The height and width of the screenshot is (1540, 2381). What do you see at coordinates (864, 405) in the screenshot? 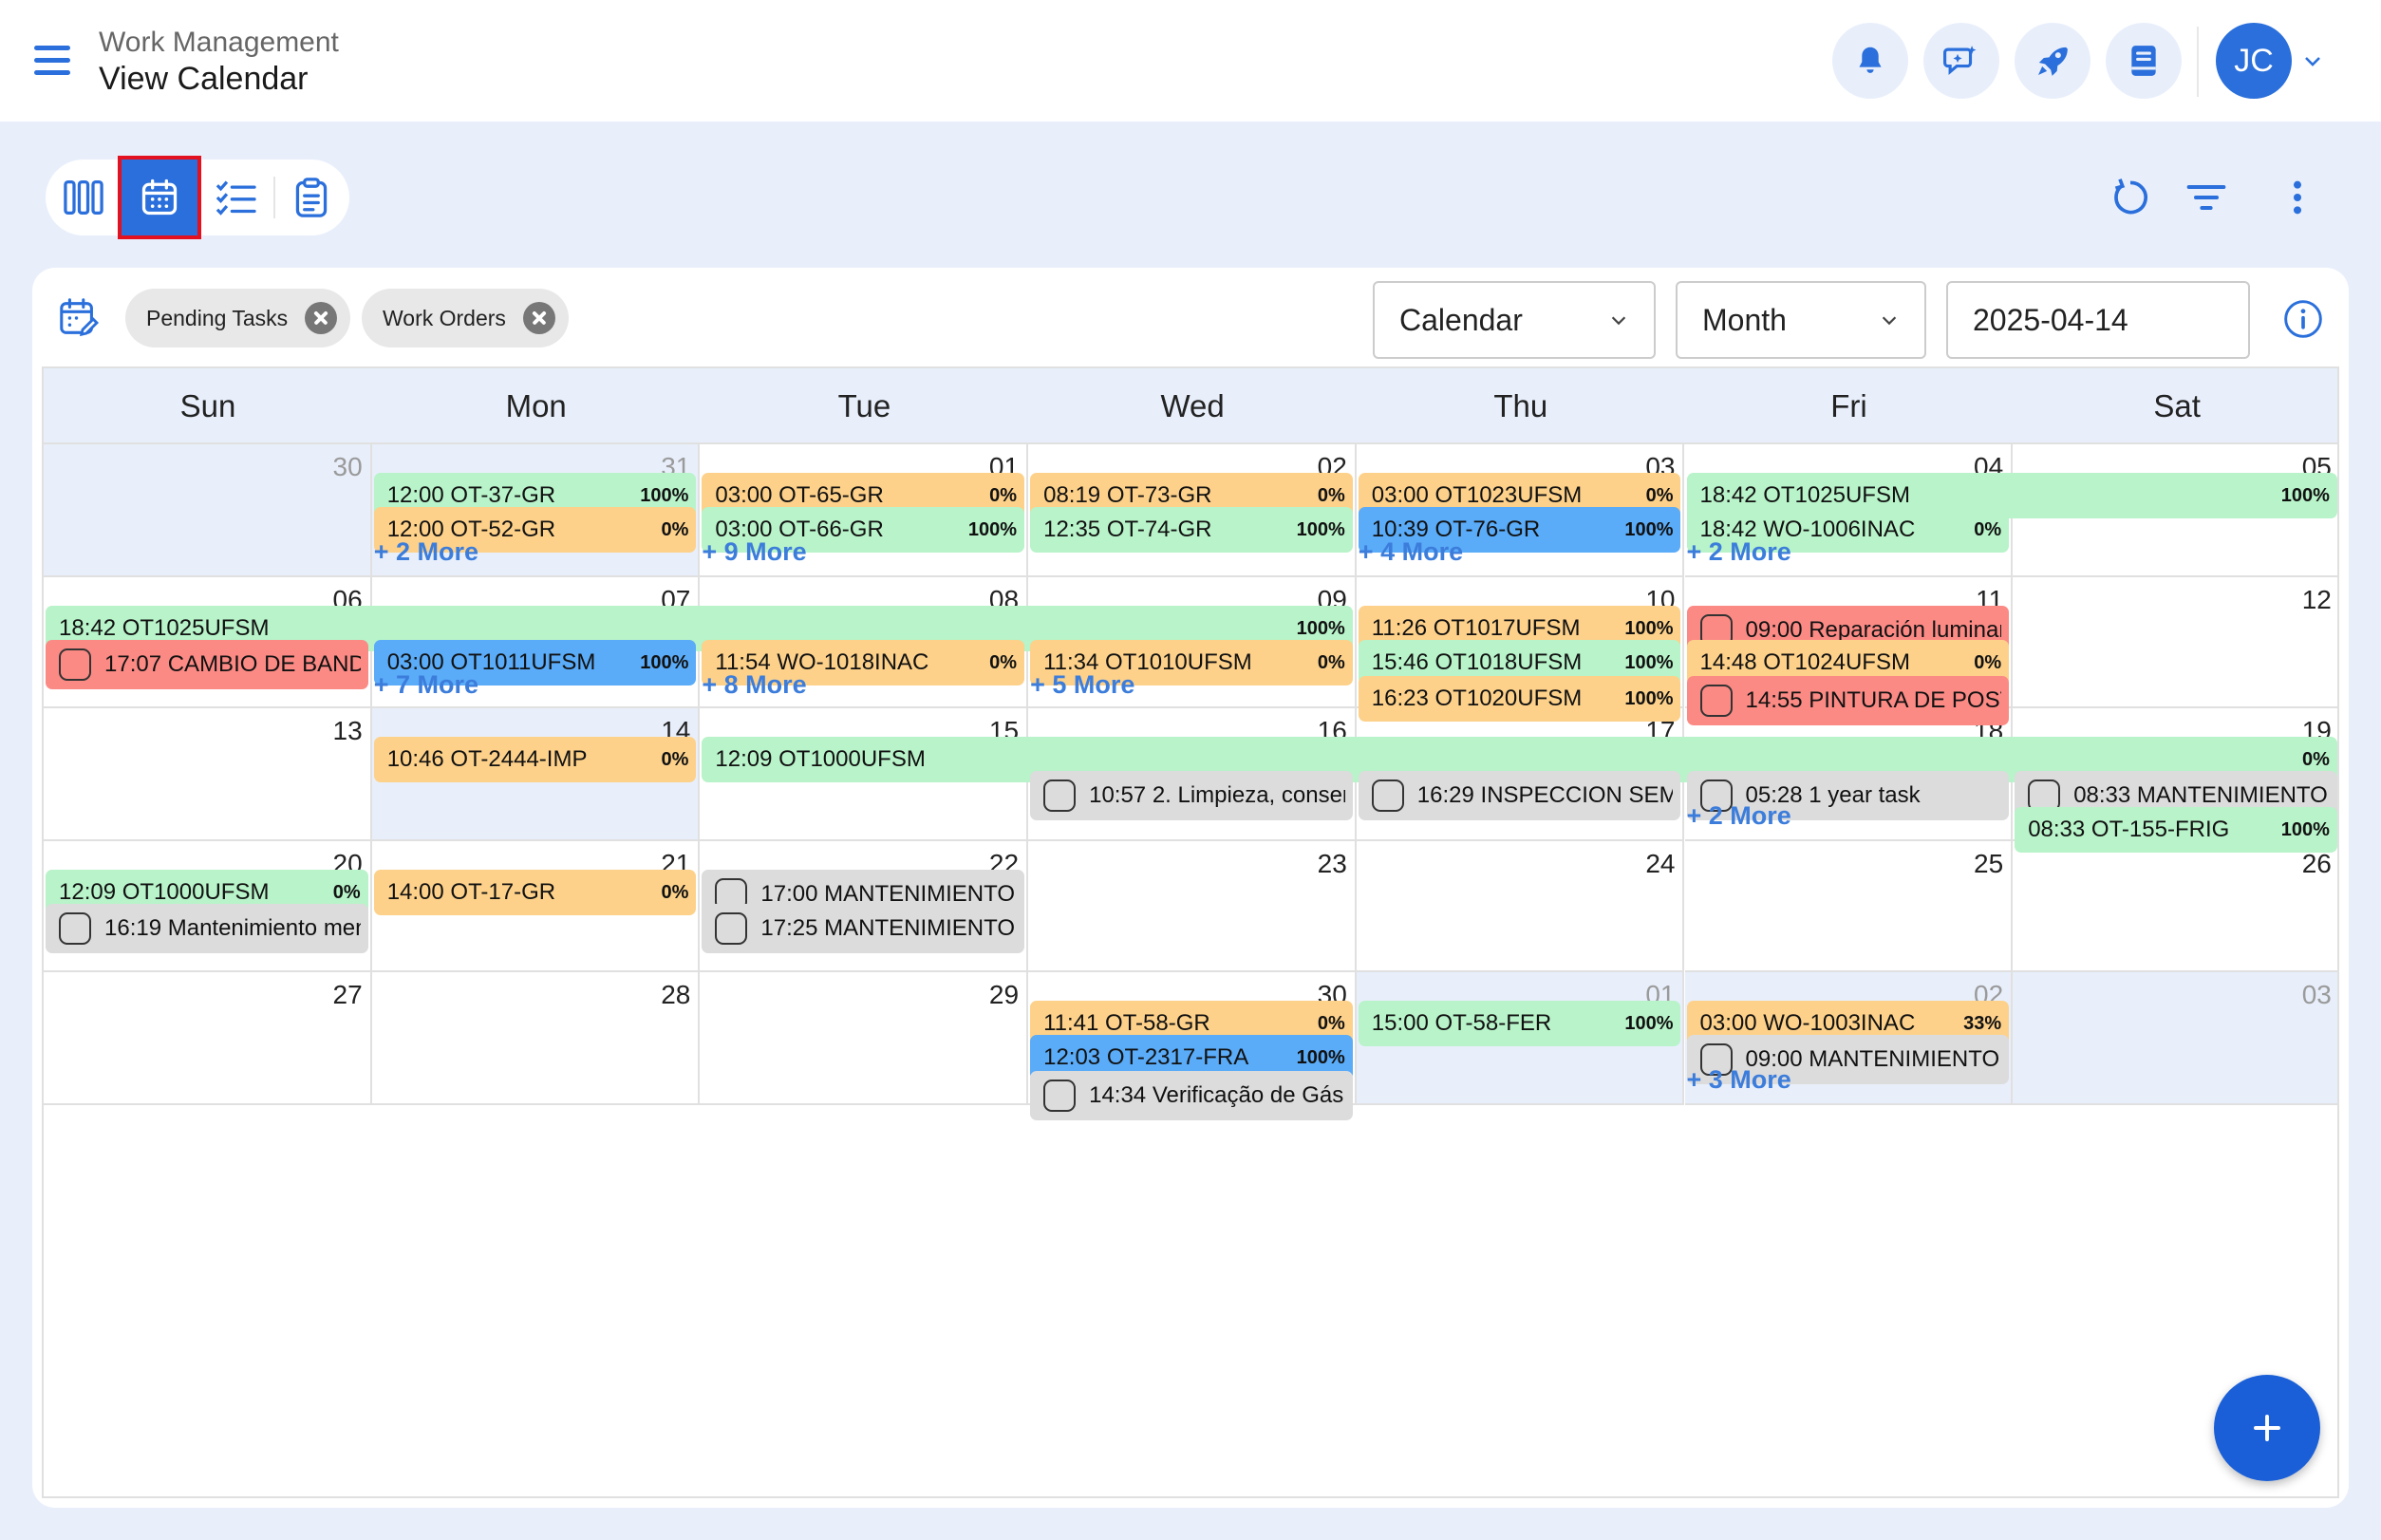
I see `weekday-label: Tue` at bounding box center [864, 405].